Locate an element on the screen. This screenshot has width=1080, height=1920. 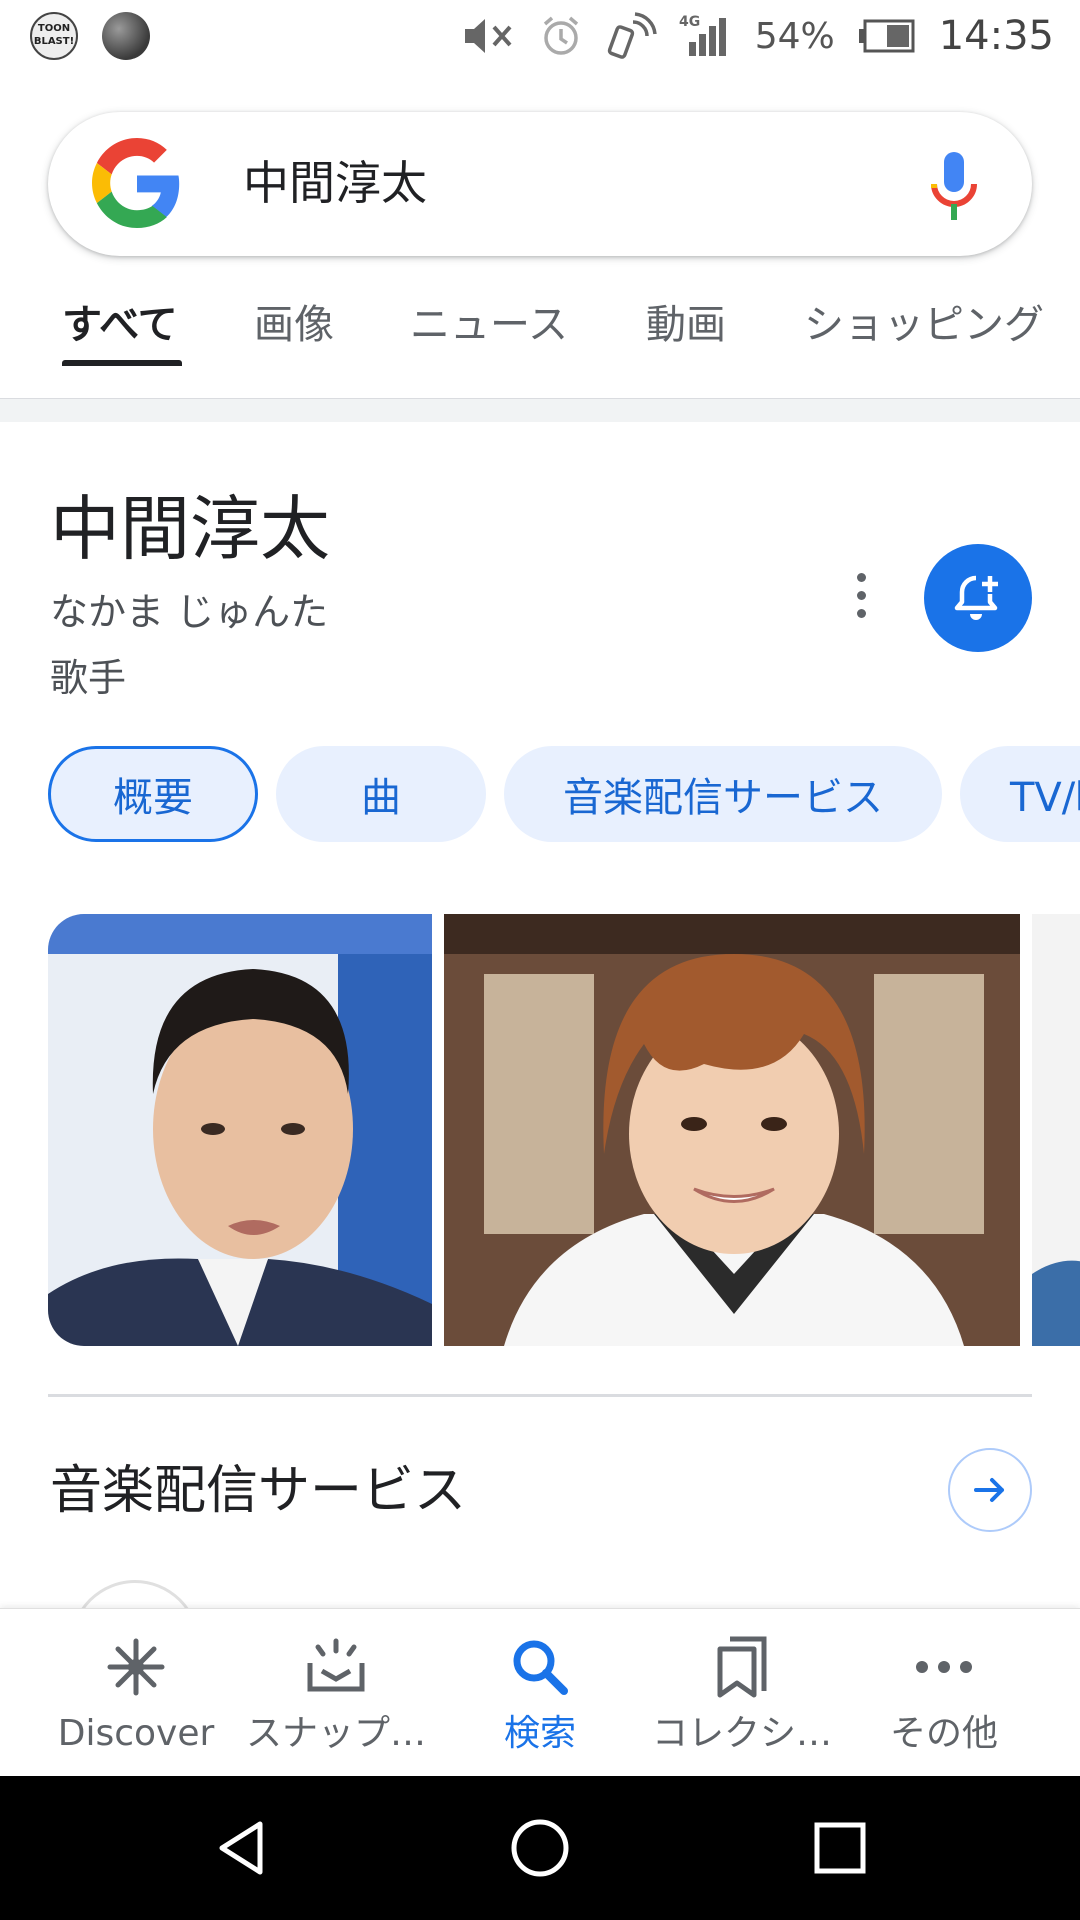
recents-icon is located at coordinates (840, 1848).